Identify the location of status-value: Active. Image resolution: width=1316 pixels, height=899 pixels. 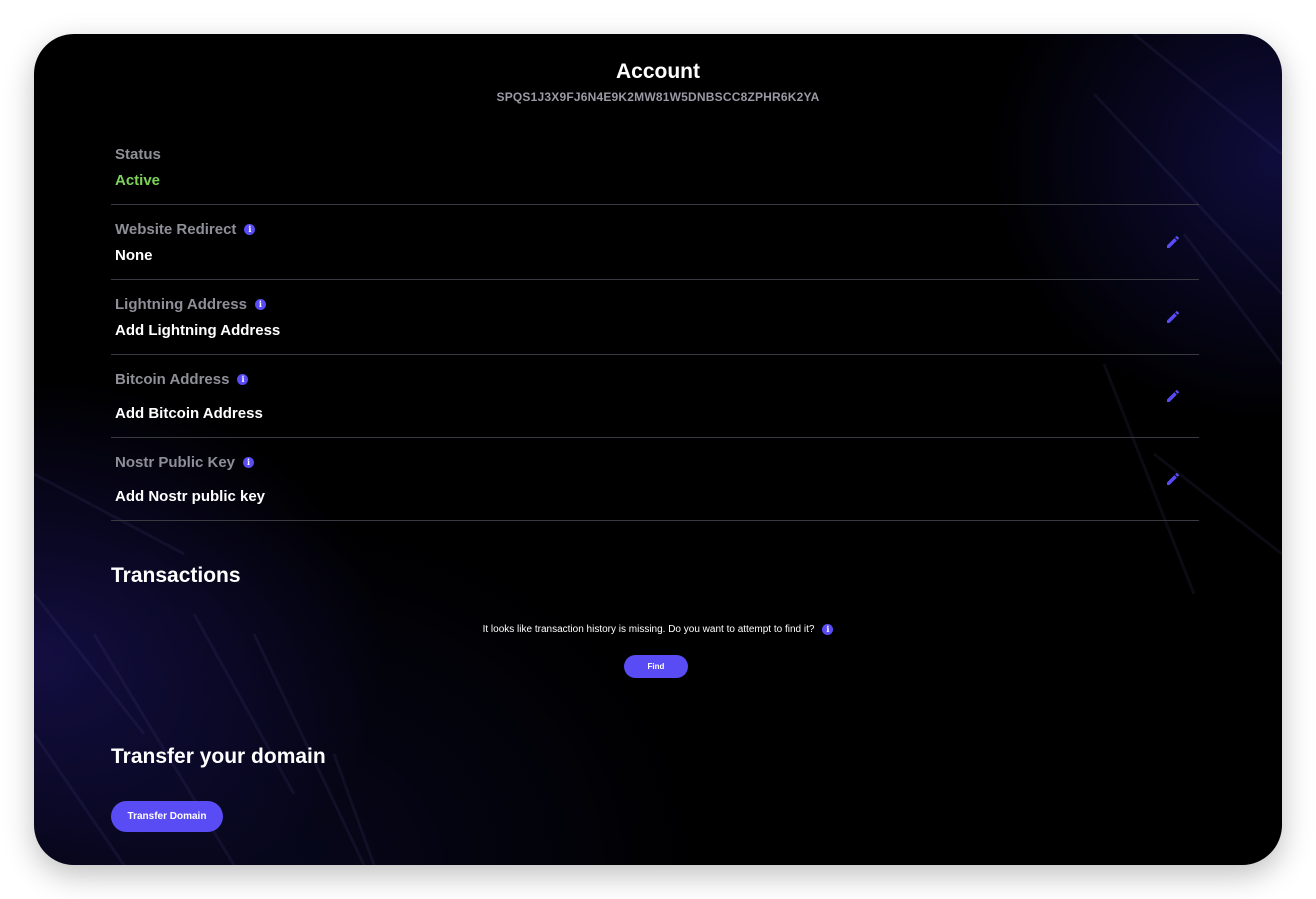
(138, 180).